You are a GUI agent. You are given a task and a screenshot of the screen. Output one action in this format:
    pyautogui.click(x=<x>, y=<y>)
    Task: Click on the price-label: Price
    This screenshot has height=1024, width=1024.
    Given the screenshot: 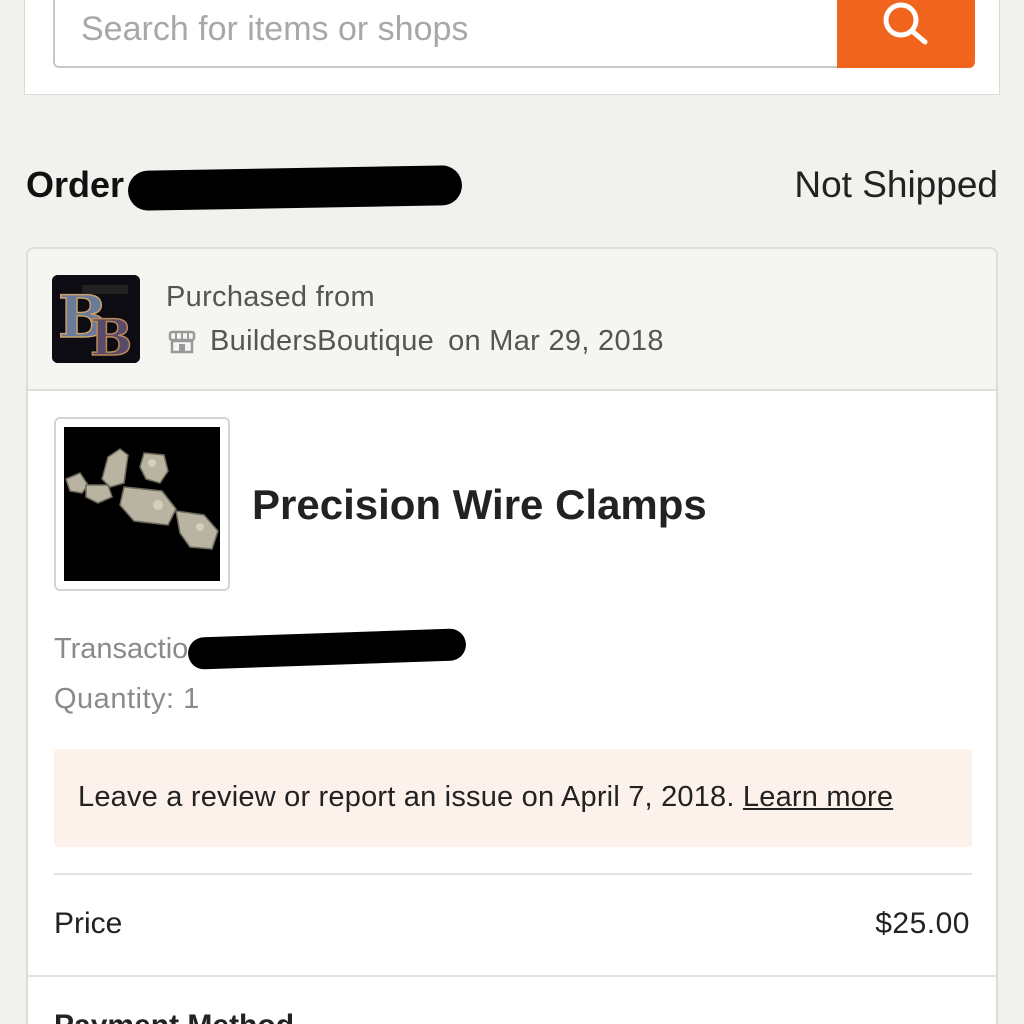 What is the action you would take?
    pyautogui.click(x=88, y=923)
    